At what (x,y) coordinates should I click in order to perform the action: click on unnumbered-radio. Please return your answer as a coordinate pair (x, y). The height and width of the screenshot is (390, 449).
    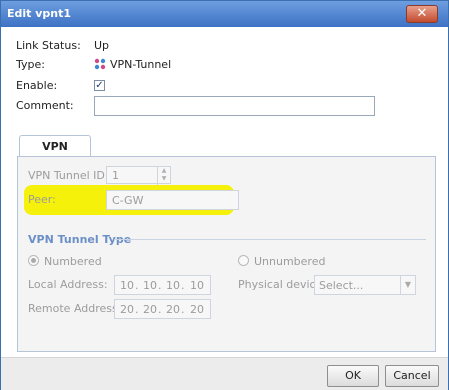
    Looking at the image, I should click on (243, 260).